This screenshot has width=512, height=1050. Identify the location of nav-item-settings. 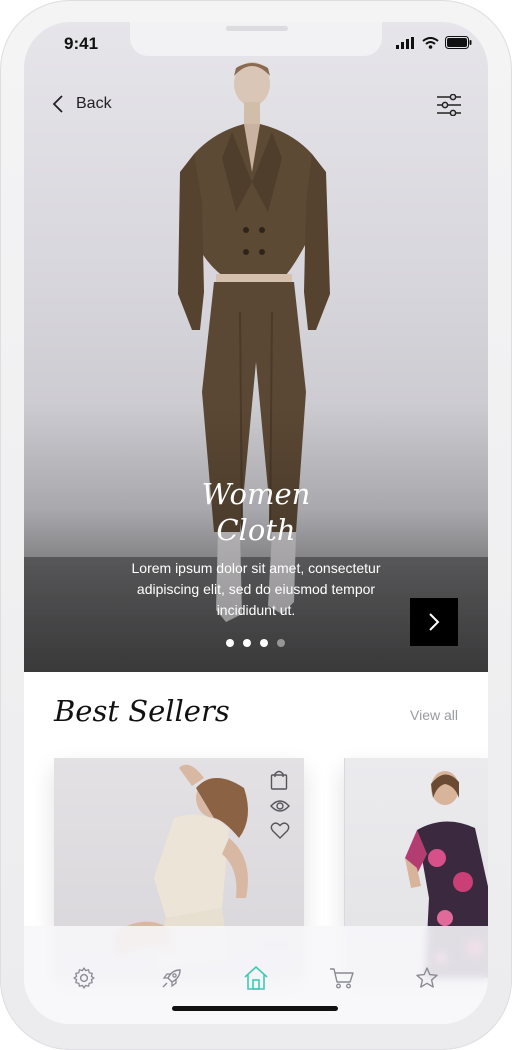
(84, 978).